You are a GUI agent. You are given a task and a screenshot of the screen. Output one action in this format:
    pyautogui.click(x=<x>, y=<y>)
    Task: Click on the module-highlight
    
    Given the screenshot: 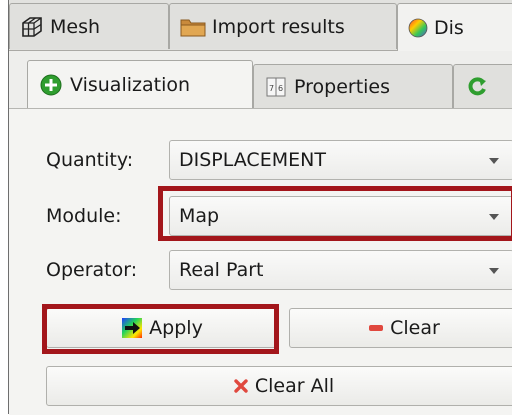 What is the action you would take?
    pyautogui.click(x=335, y=213)
    